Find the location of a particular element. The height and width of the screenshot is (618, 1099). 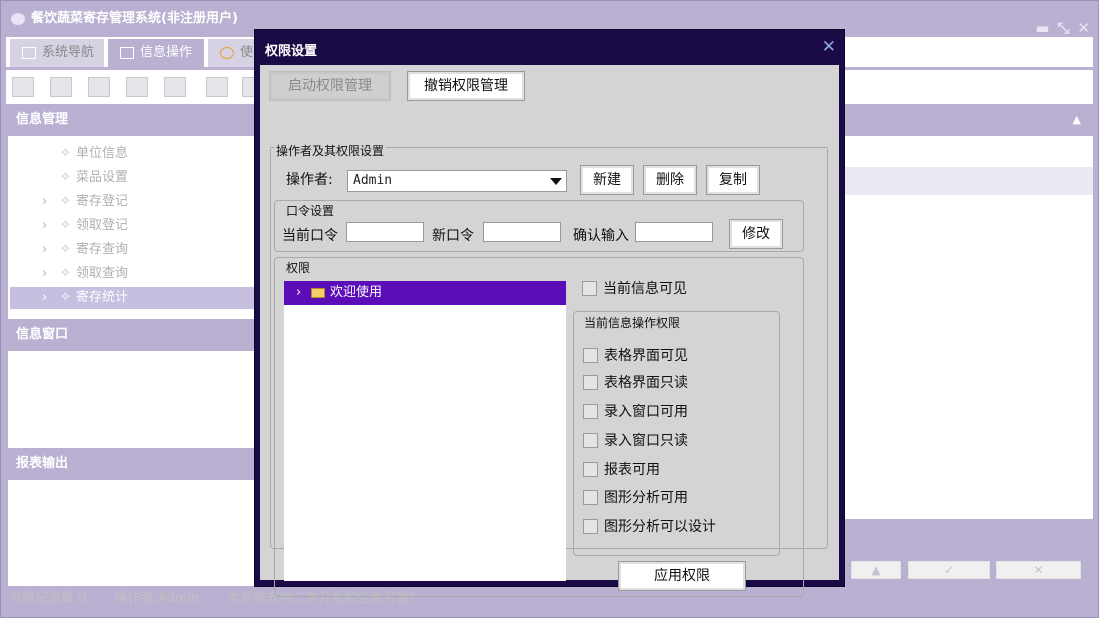

tab-label: 信息操作 is located at coordinates (166, 52).